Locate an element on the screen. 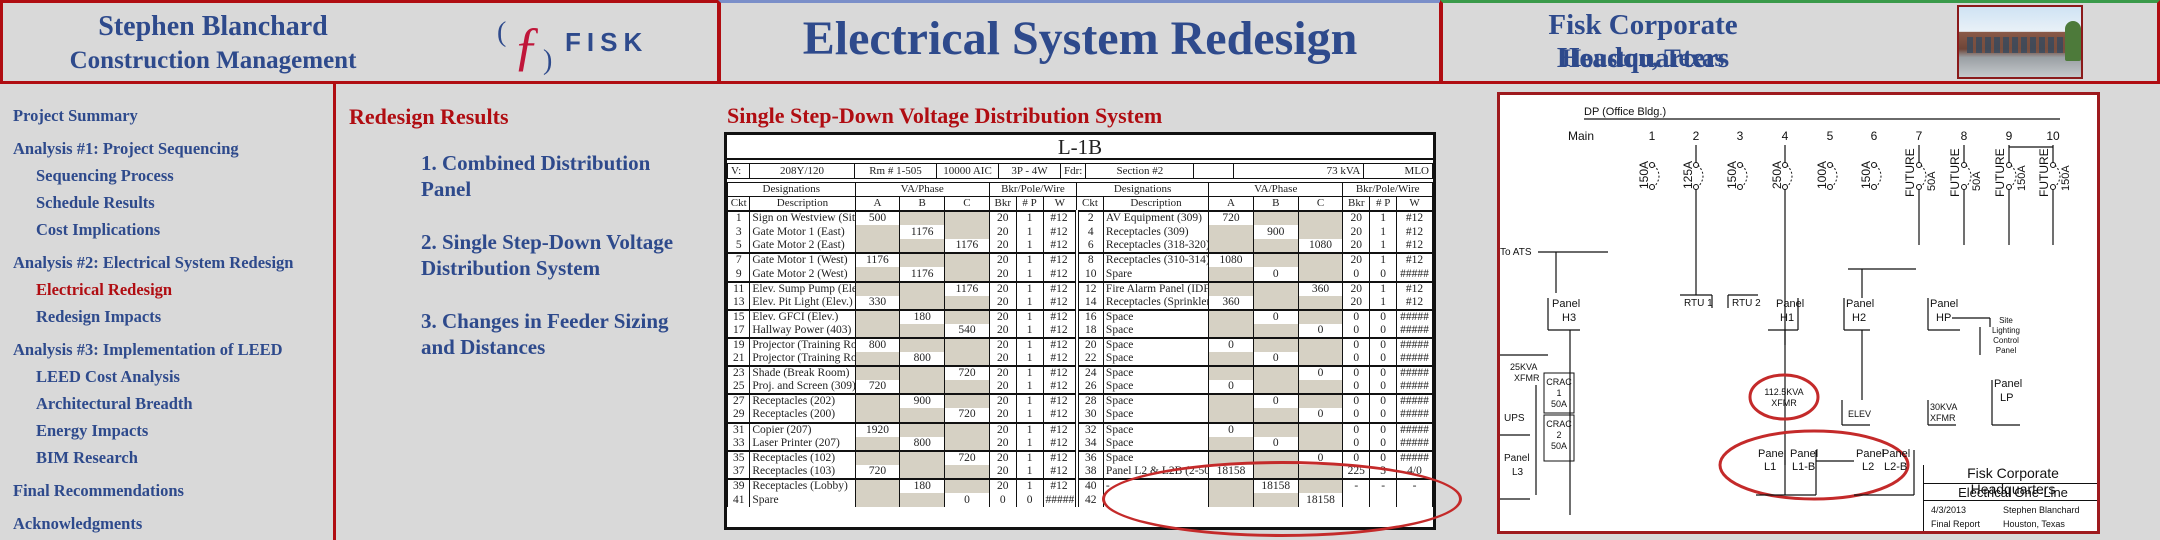 The width and height of the screenshot is (2160, 540). ups-label: UPS is located at coordinates (1514, 418).